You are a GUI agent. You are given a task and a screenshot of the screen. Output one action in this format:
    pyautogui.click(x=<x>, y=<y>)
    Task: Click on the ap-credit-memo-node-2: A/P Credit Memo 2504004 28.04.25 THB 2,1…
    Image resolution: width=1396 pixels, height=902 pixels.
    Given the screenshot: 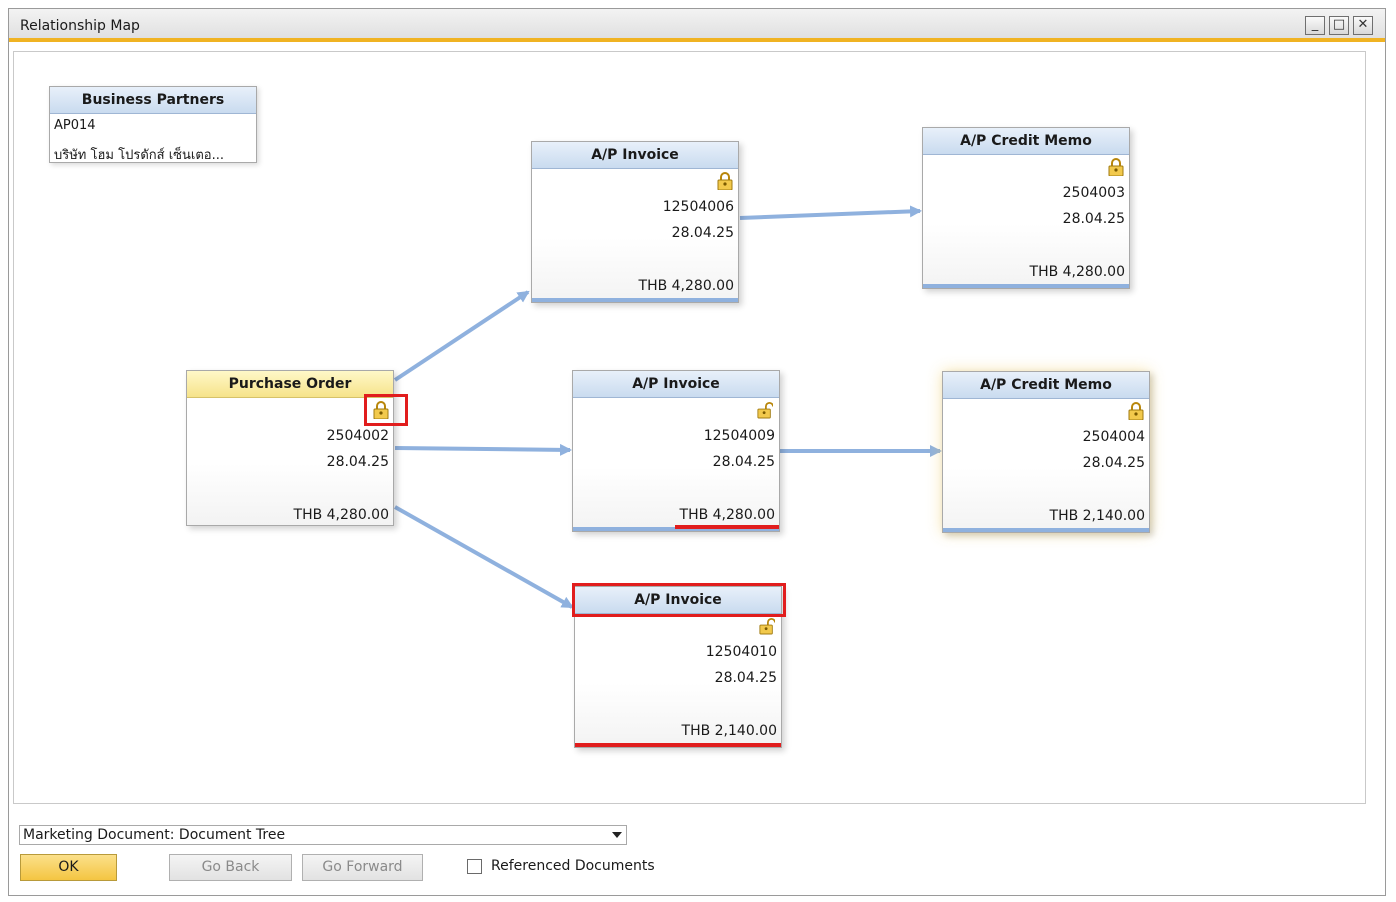 What is the action you would take?
    pyautogui.click(x=1046, y=452)
    